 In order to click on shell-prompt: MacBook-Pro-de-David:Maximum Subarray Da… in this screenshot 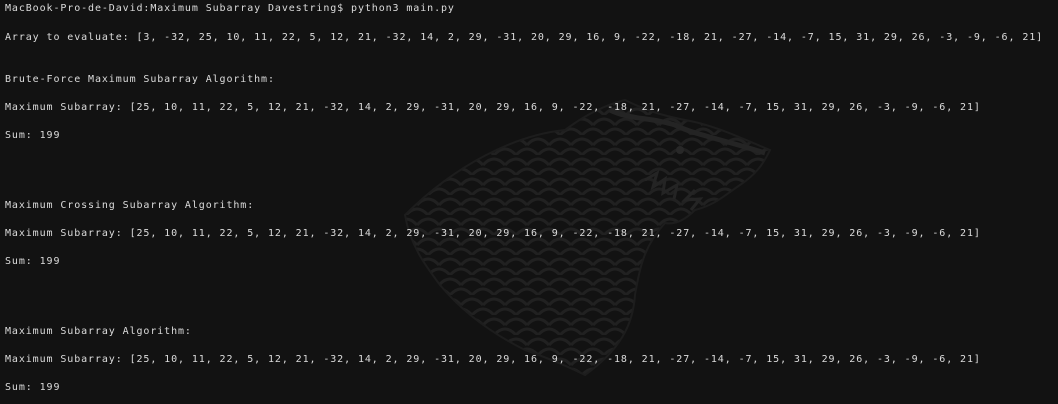, I will do `click(230, 8)`.